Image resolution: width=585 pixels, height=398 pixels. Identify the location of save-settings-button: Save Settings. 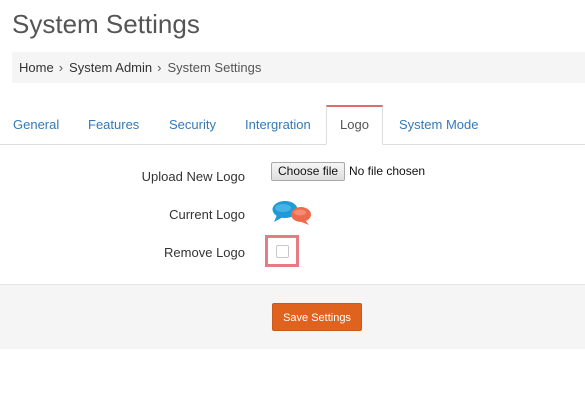
(317, 317).